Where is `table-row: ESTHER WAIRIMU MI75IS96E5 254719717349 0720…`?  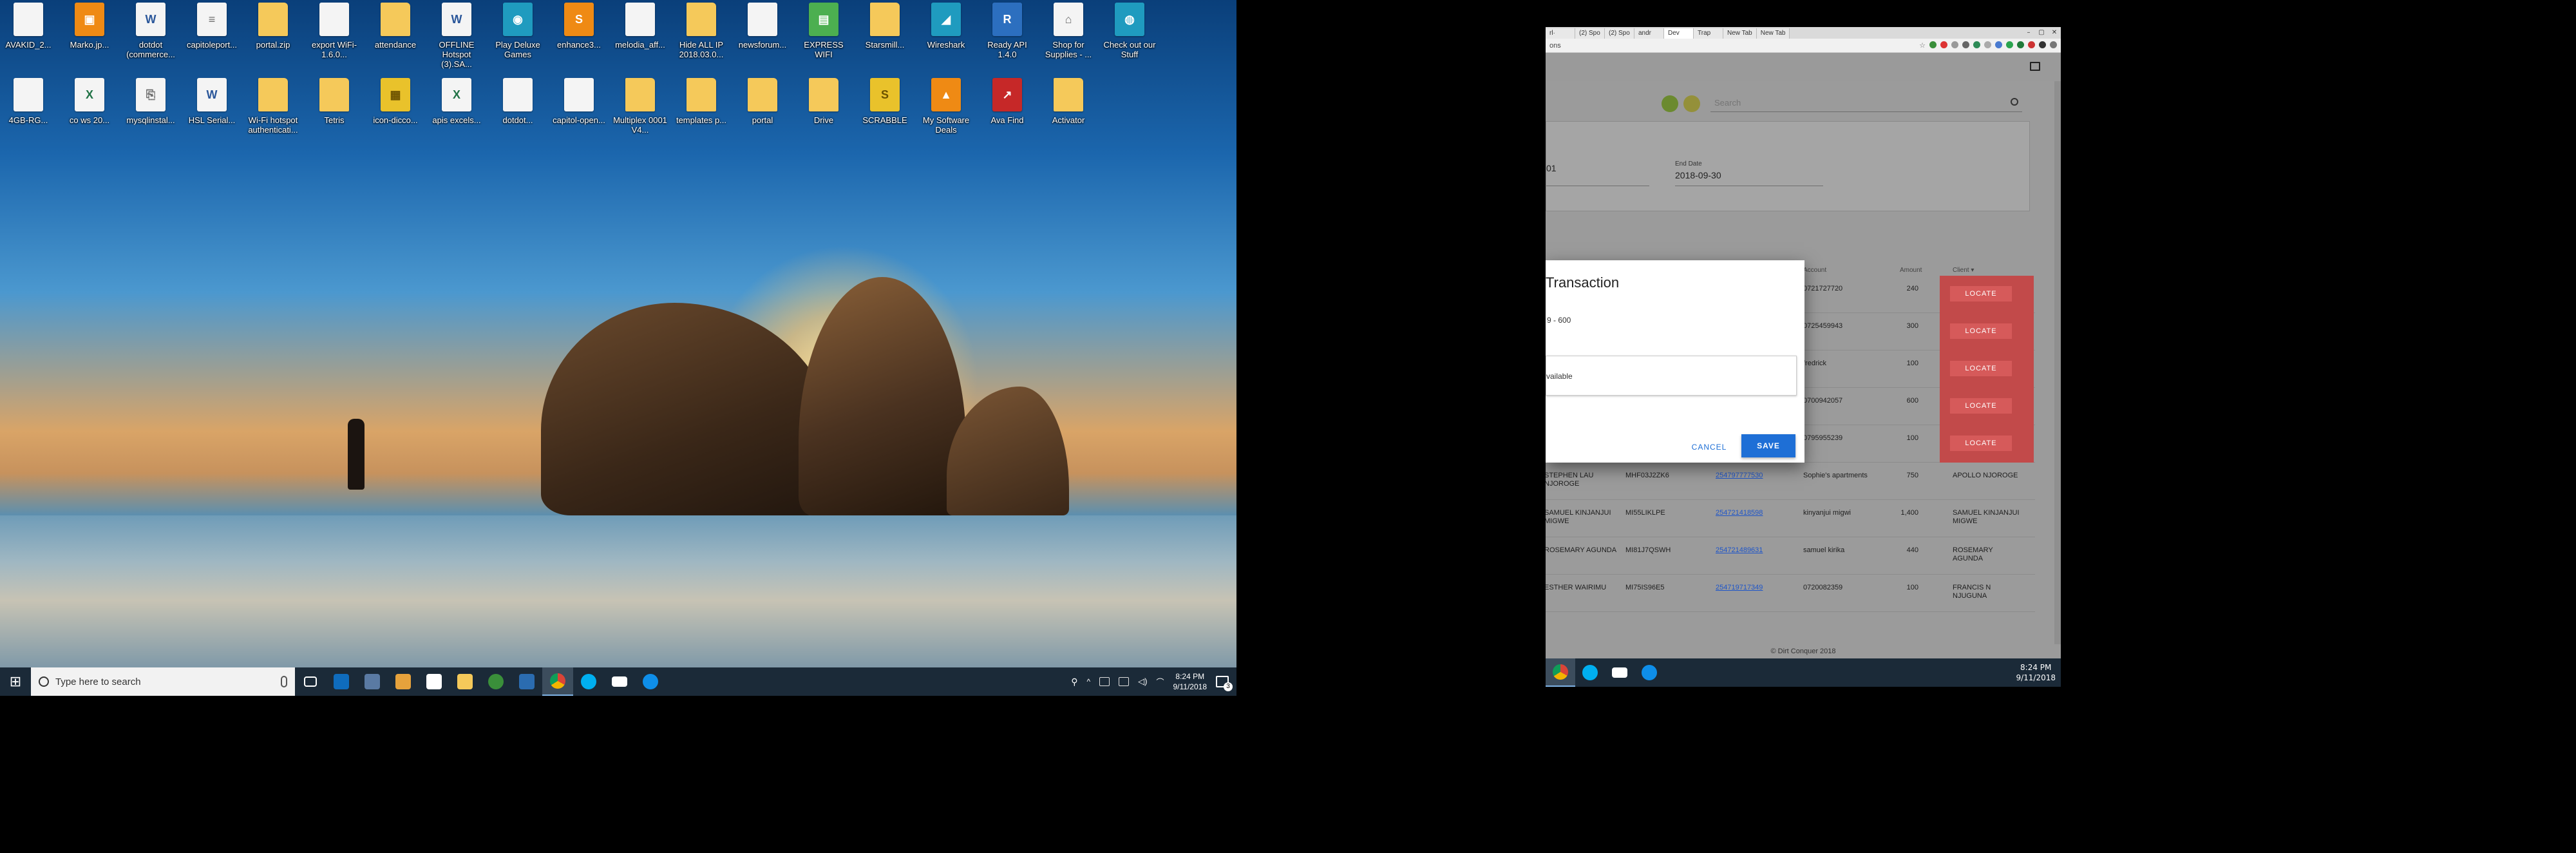
table-row: ESTHER WAIRIMU MI75IS96E5 254719717349 0720… is located at coordinates (1791, 593).